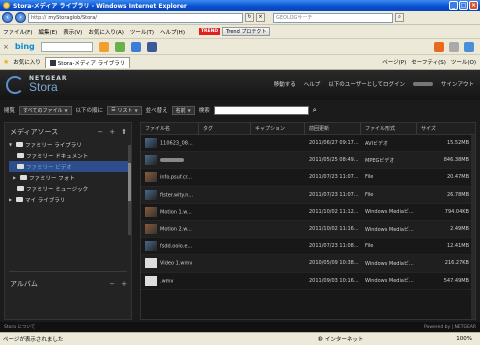 The height and width of the screenshot is (345, 480). What do you see at coordinates (87, 62) in the screenshot?
I see `tab-stora: Stora-メディア ライブラリ` at bounding box center [87, 62].